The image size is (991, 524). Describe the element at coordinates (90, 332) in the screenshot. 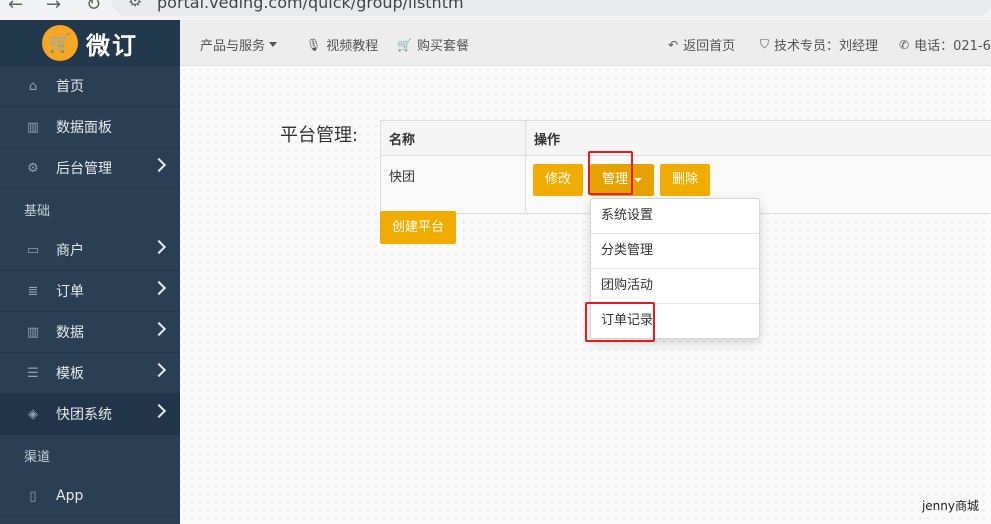

I see `sidebar-item-data: ▥ 数据` at that location.